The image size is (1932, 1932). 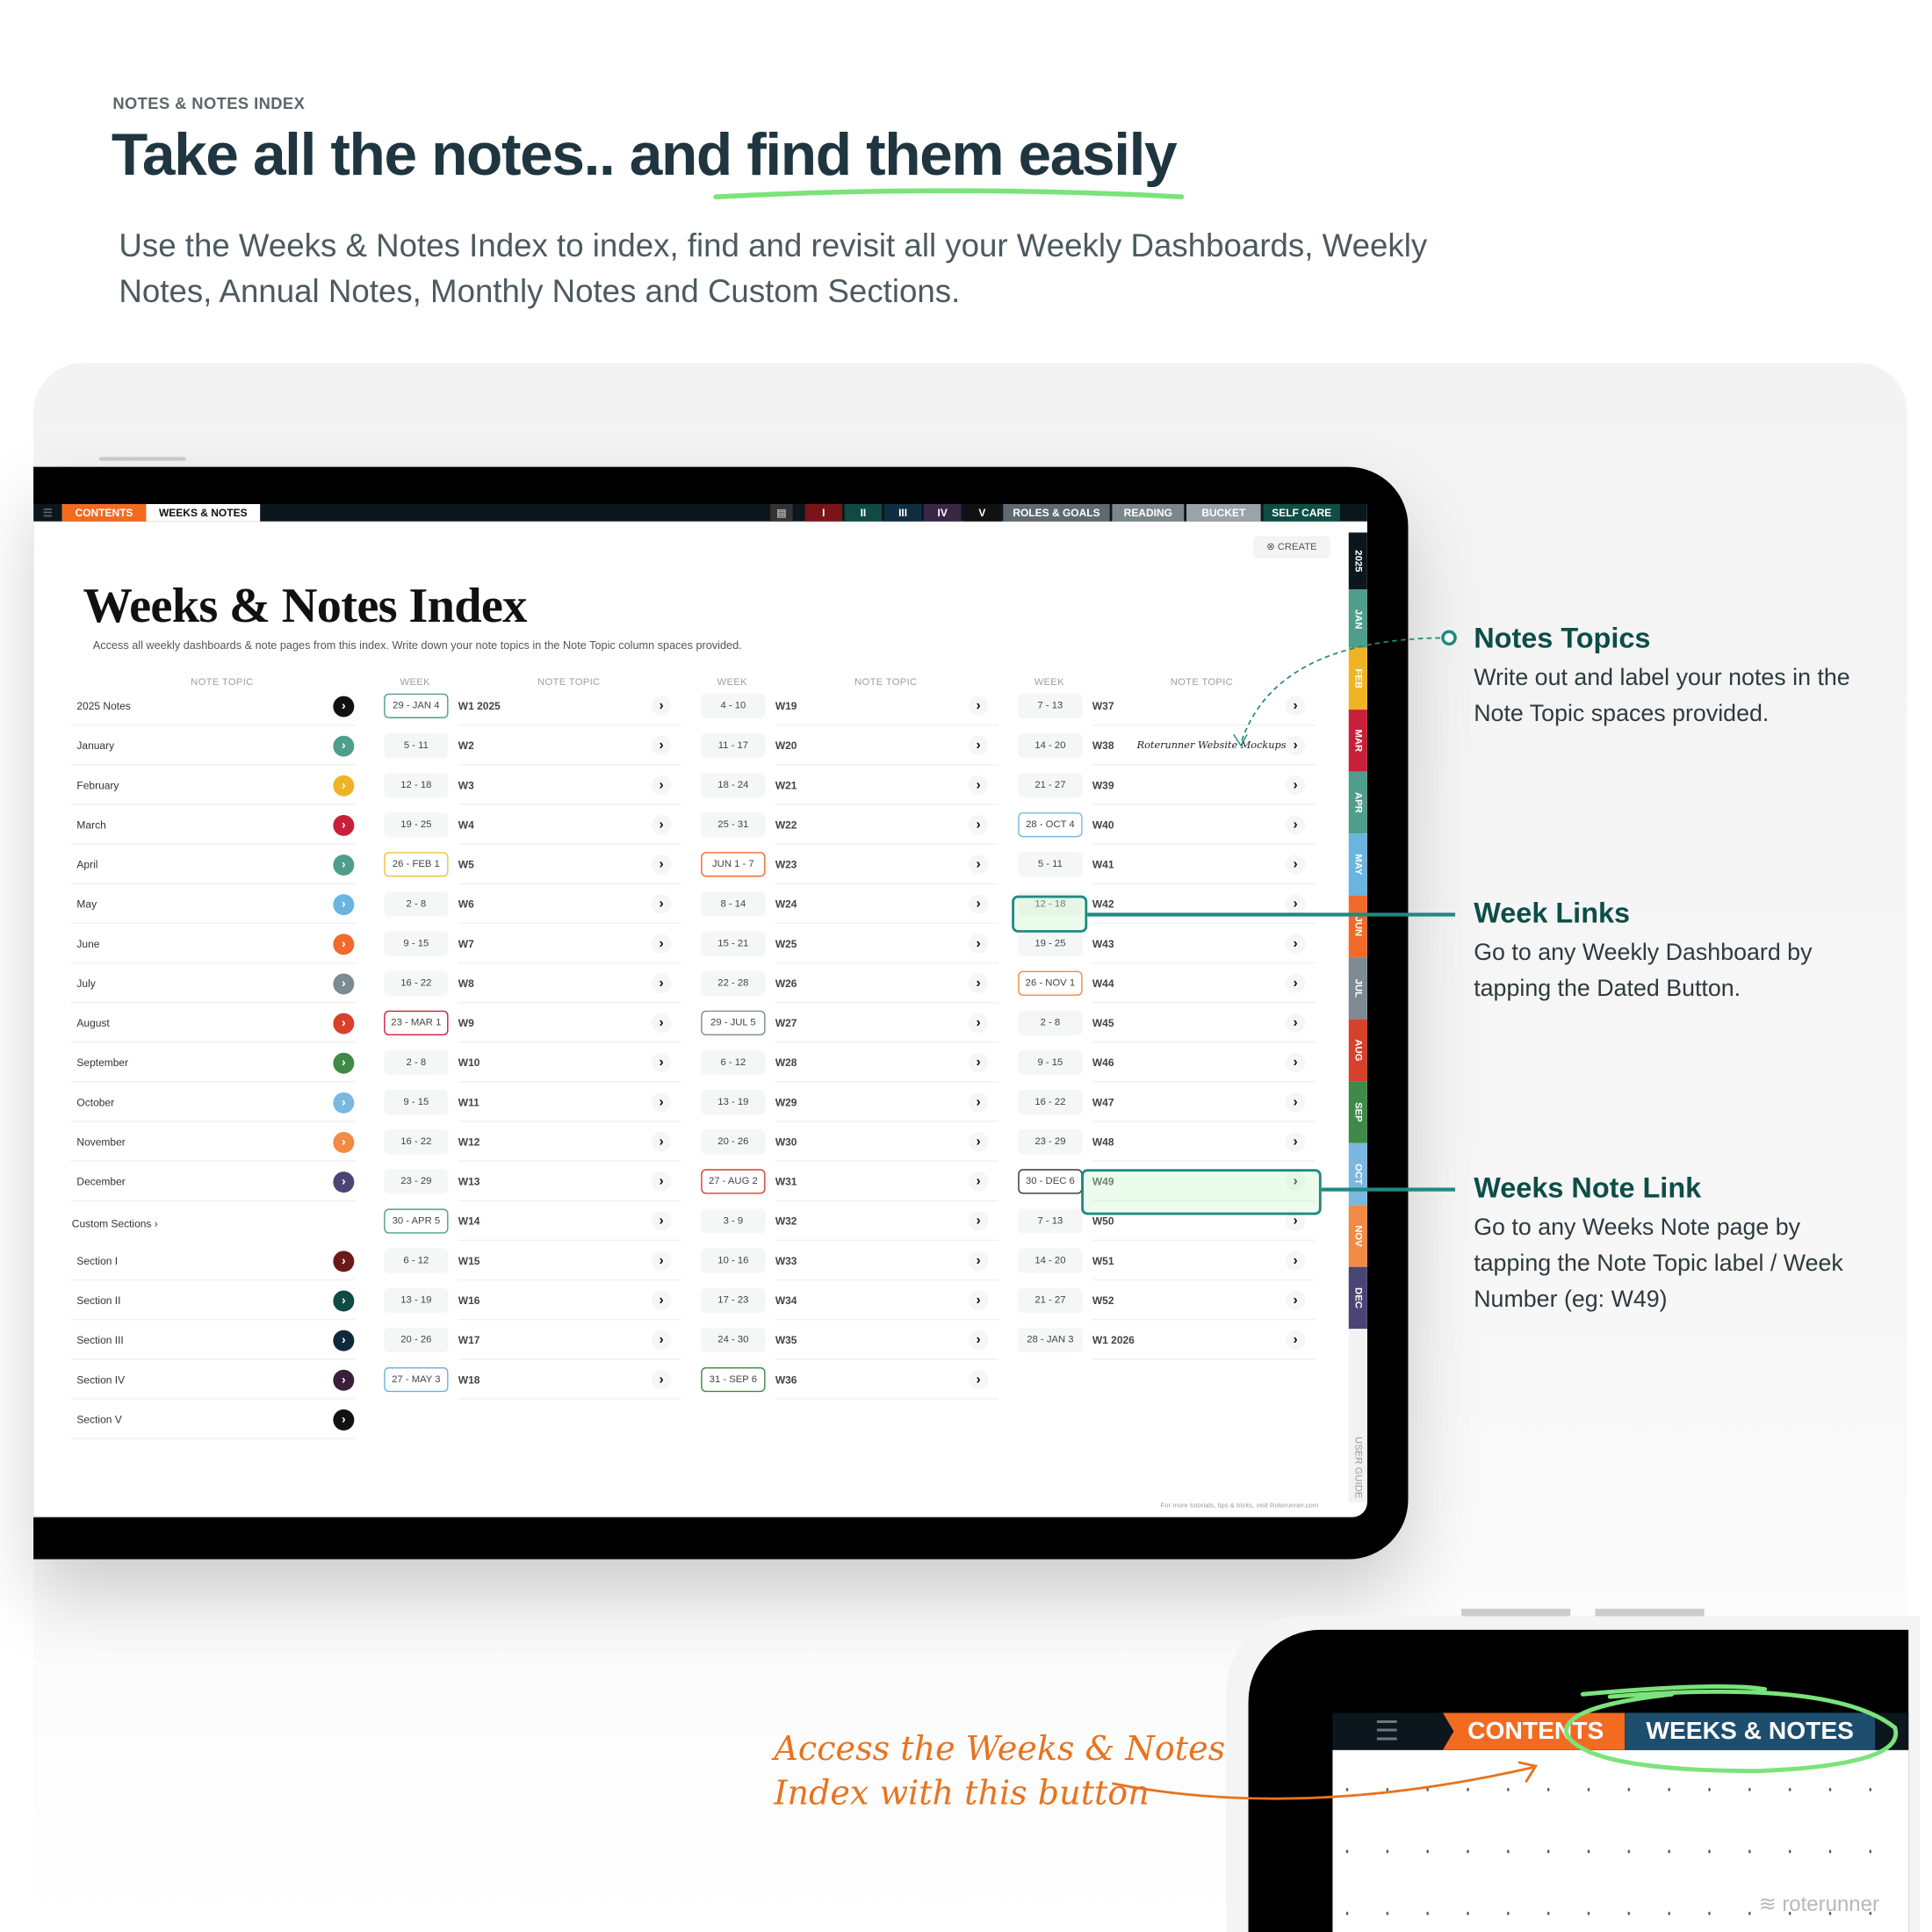 What do you see at coordinates (466, 1023) in the screenshot?
I see `week-number-link: W9` at bounding box center [466, 1023].